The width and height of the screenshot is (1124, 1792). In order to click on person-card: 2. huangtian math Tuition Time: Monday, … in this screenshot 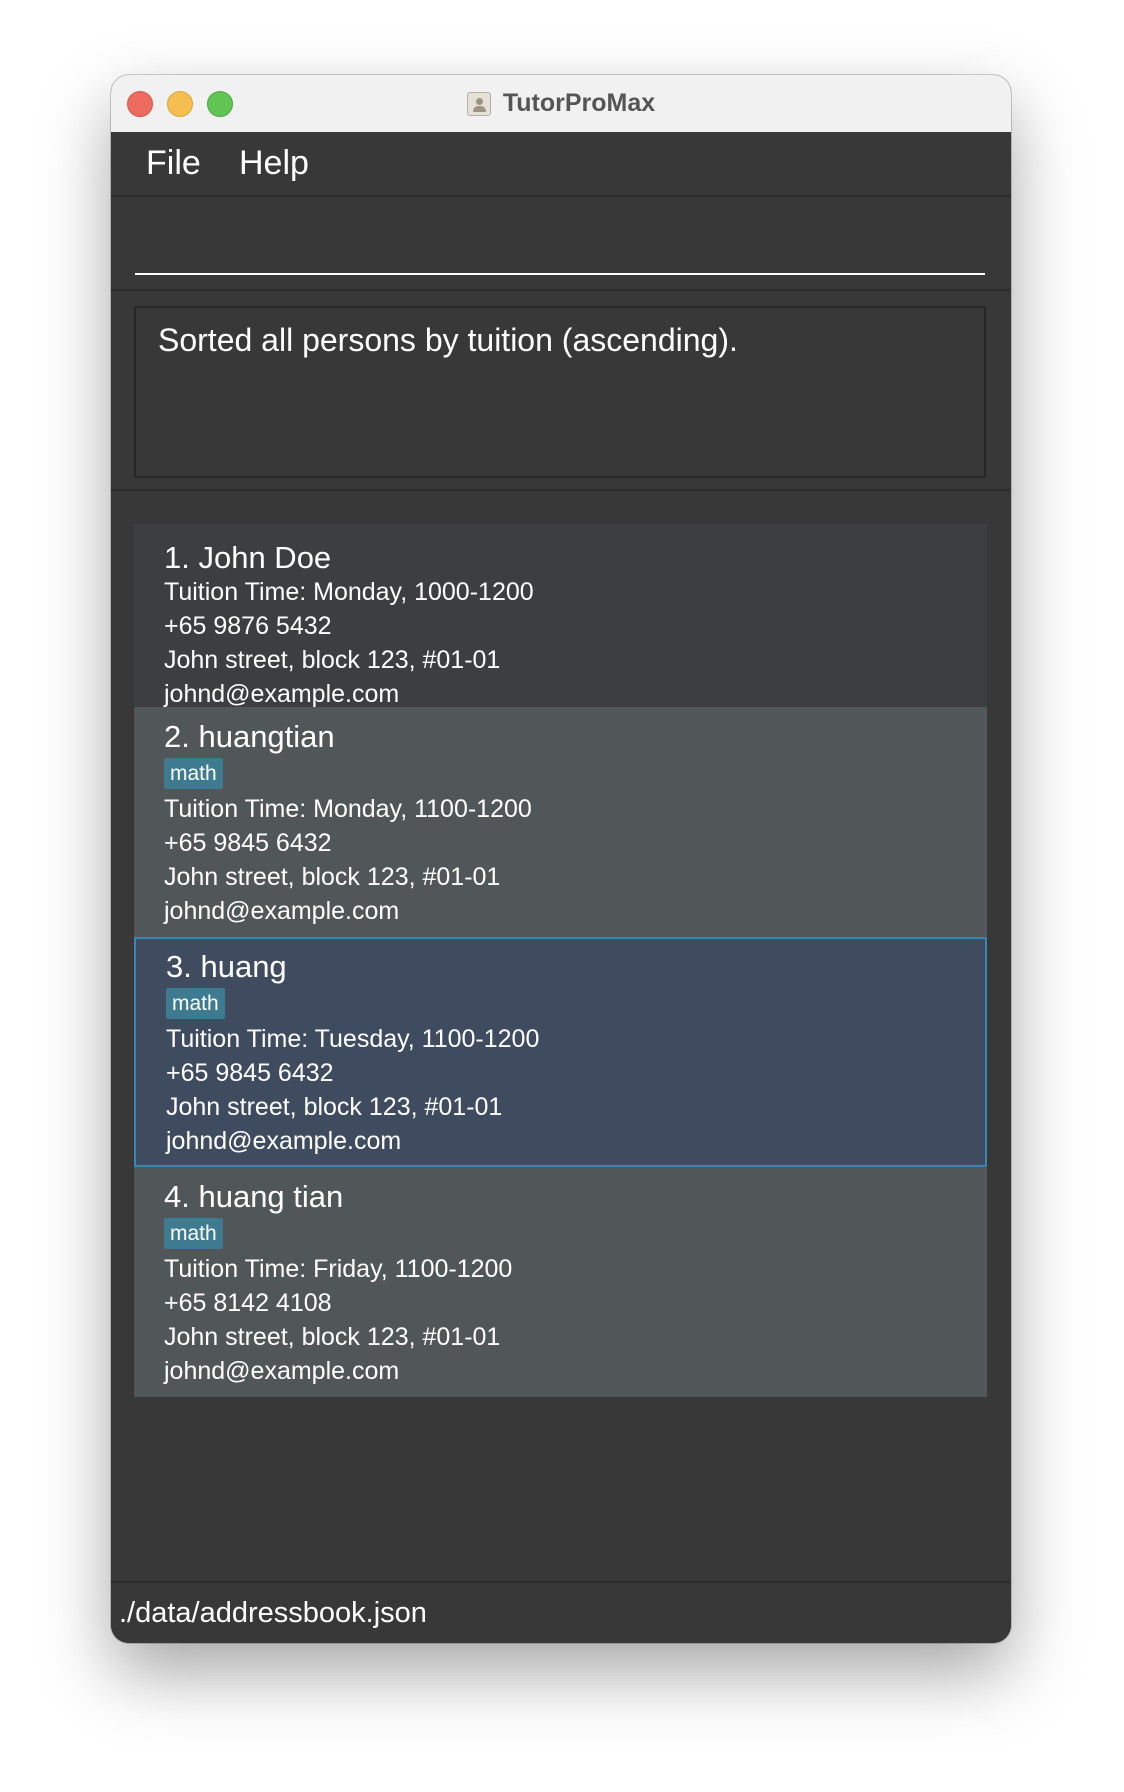, I will do `click(560, 822)`.